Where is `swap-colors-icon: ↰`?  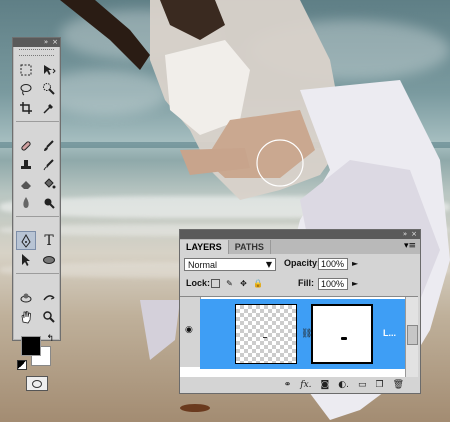
swap-colors-icon: ↰ is located at coordinates (50, 339).